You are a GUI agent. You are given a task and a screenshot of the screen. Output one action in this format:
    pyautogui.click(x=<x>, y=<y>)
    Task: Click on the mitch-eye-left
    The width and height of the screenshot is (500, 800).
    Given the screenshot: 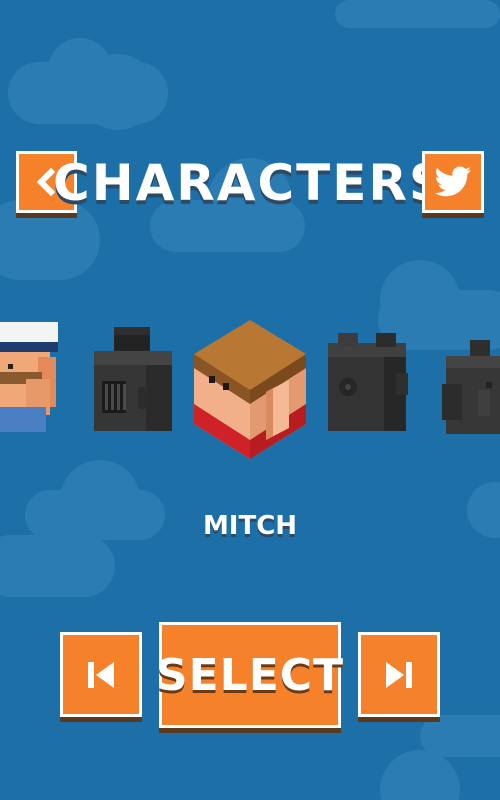 What is the action you would take?
    pyautogui.click(x=212, y=379)
    